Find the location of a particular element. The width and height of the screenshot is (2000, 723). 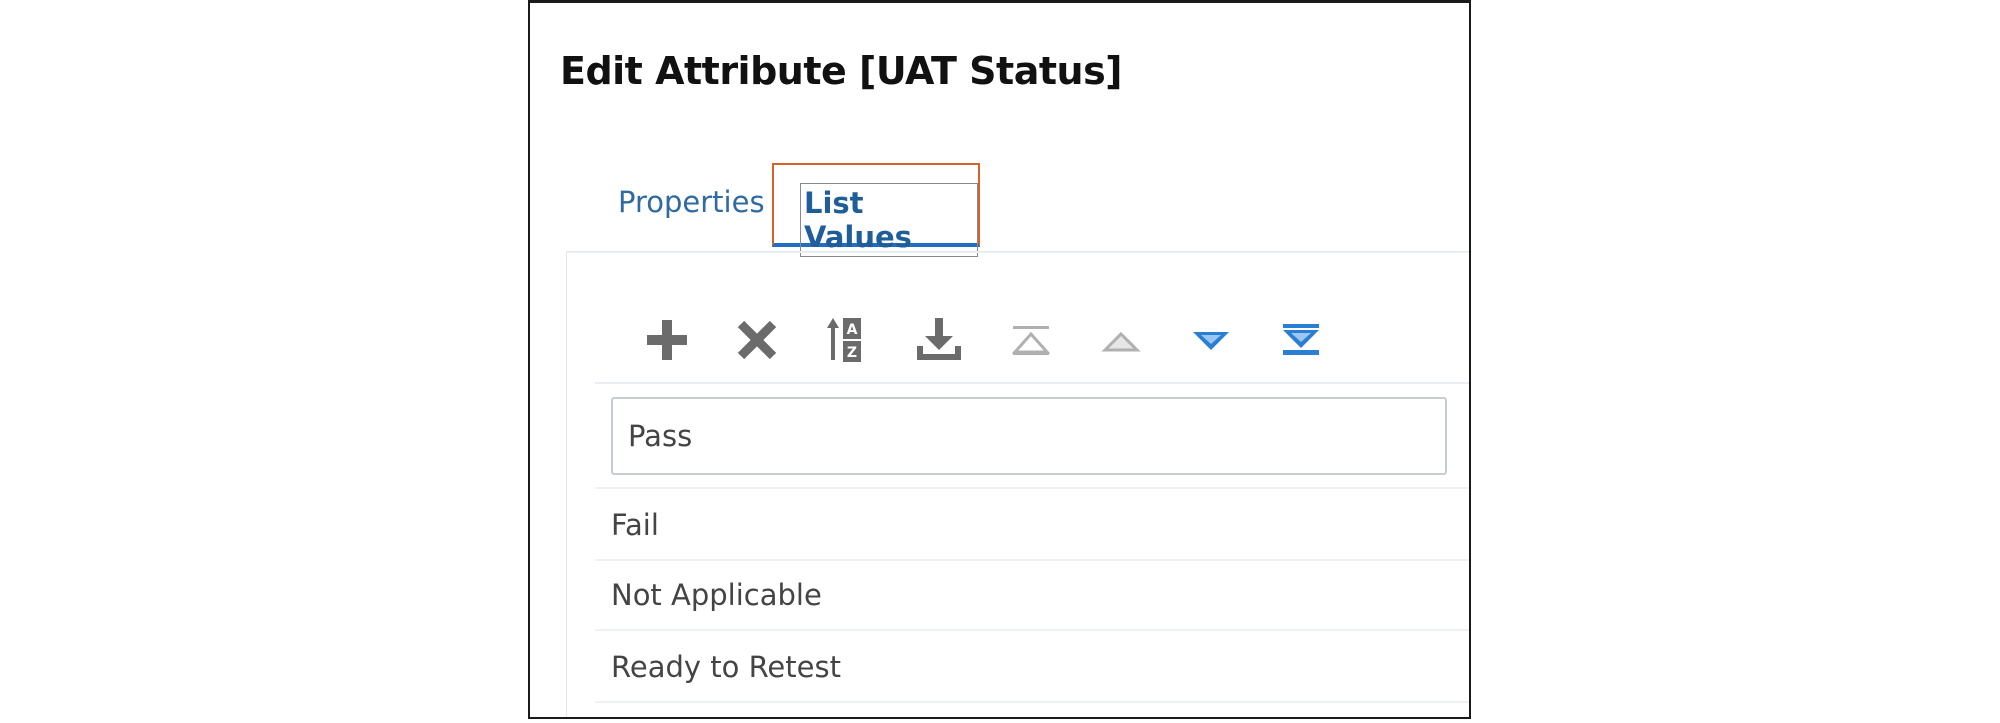

list-item-label: Fail is located at coordinates (635, 525).